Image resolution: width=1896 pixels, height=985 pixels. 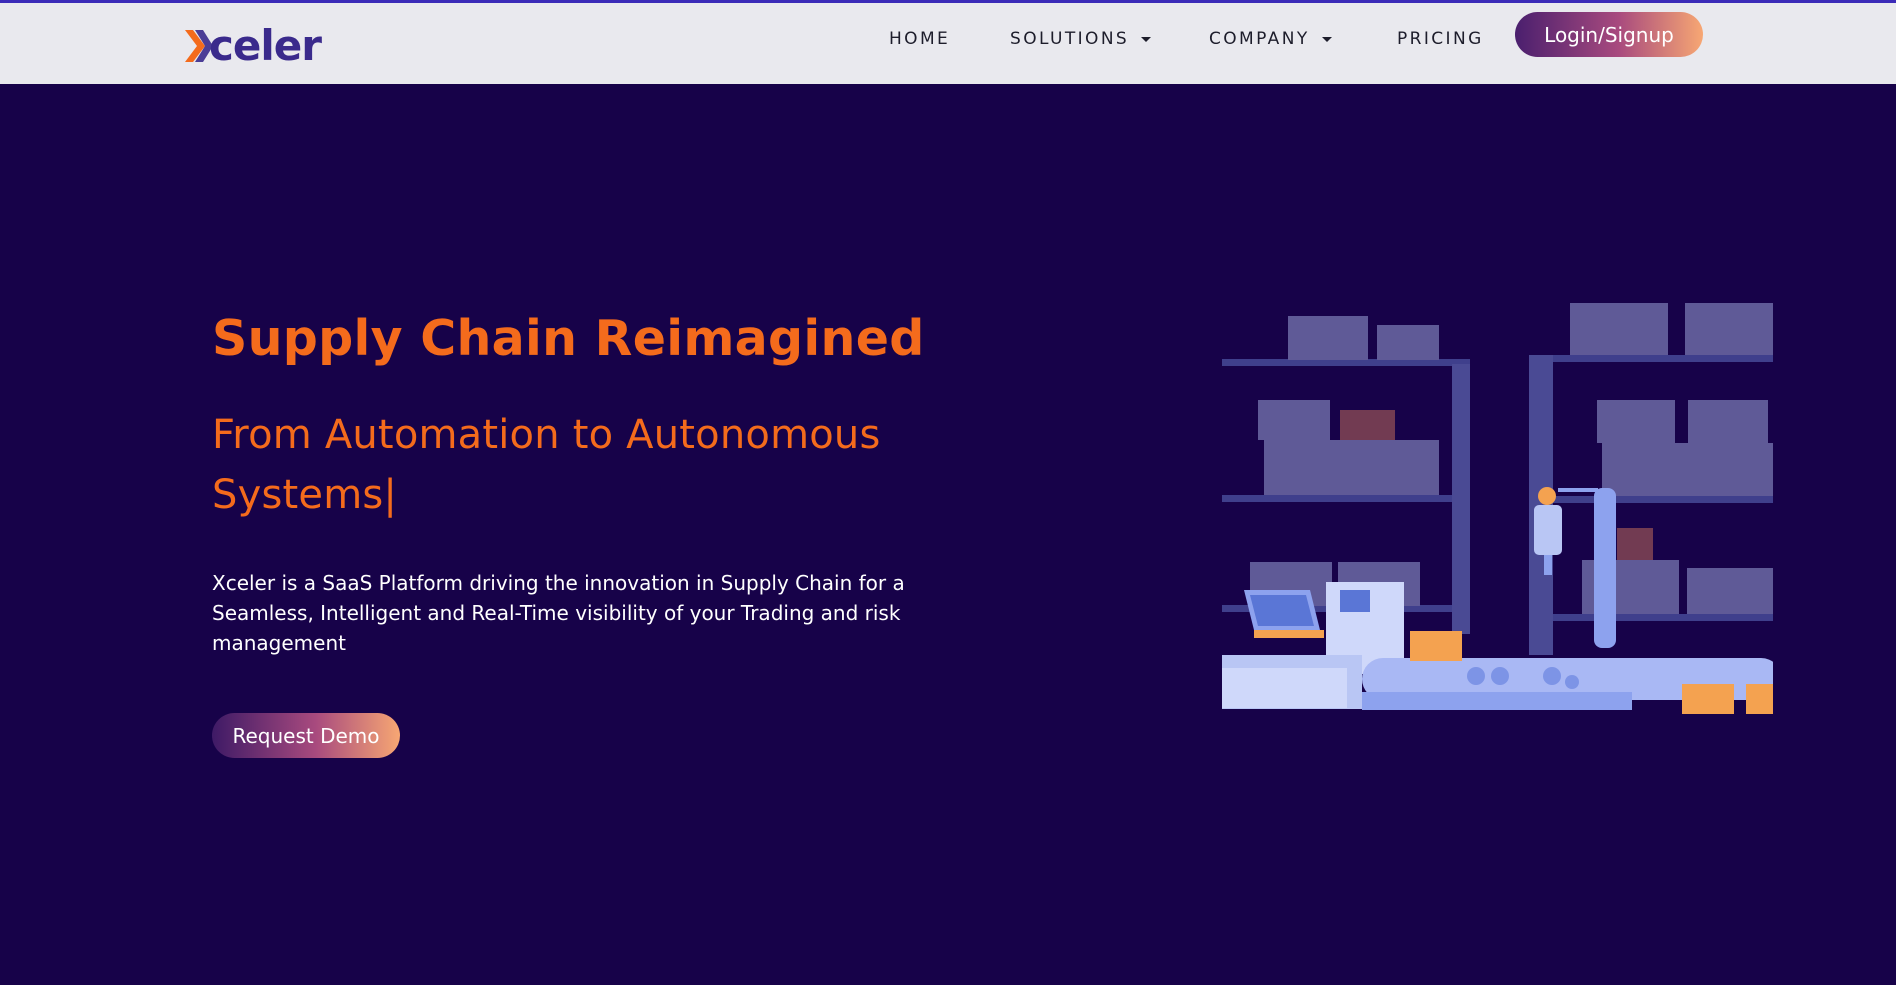 What do you see at coordinates (1609, 34) in the screenshot?
I see `login-signup-button: Login/Signup` at bounding box center [1609, 34].